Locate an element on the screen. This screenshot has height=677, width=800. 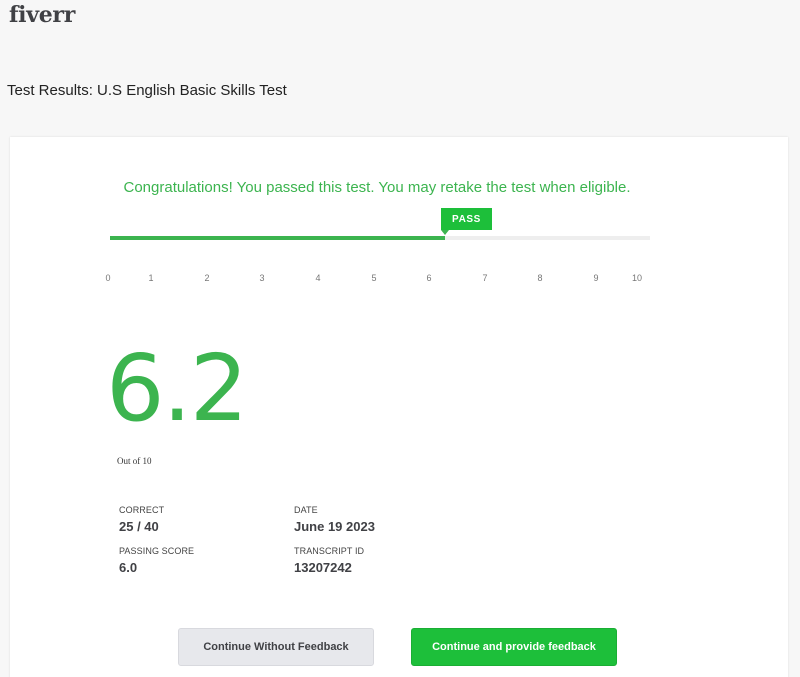
scale-tick-label: 5 is located at coordinates (374, 278).